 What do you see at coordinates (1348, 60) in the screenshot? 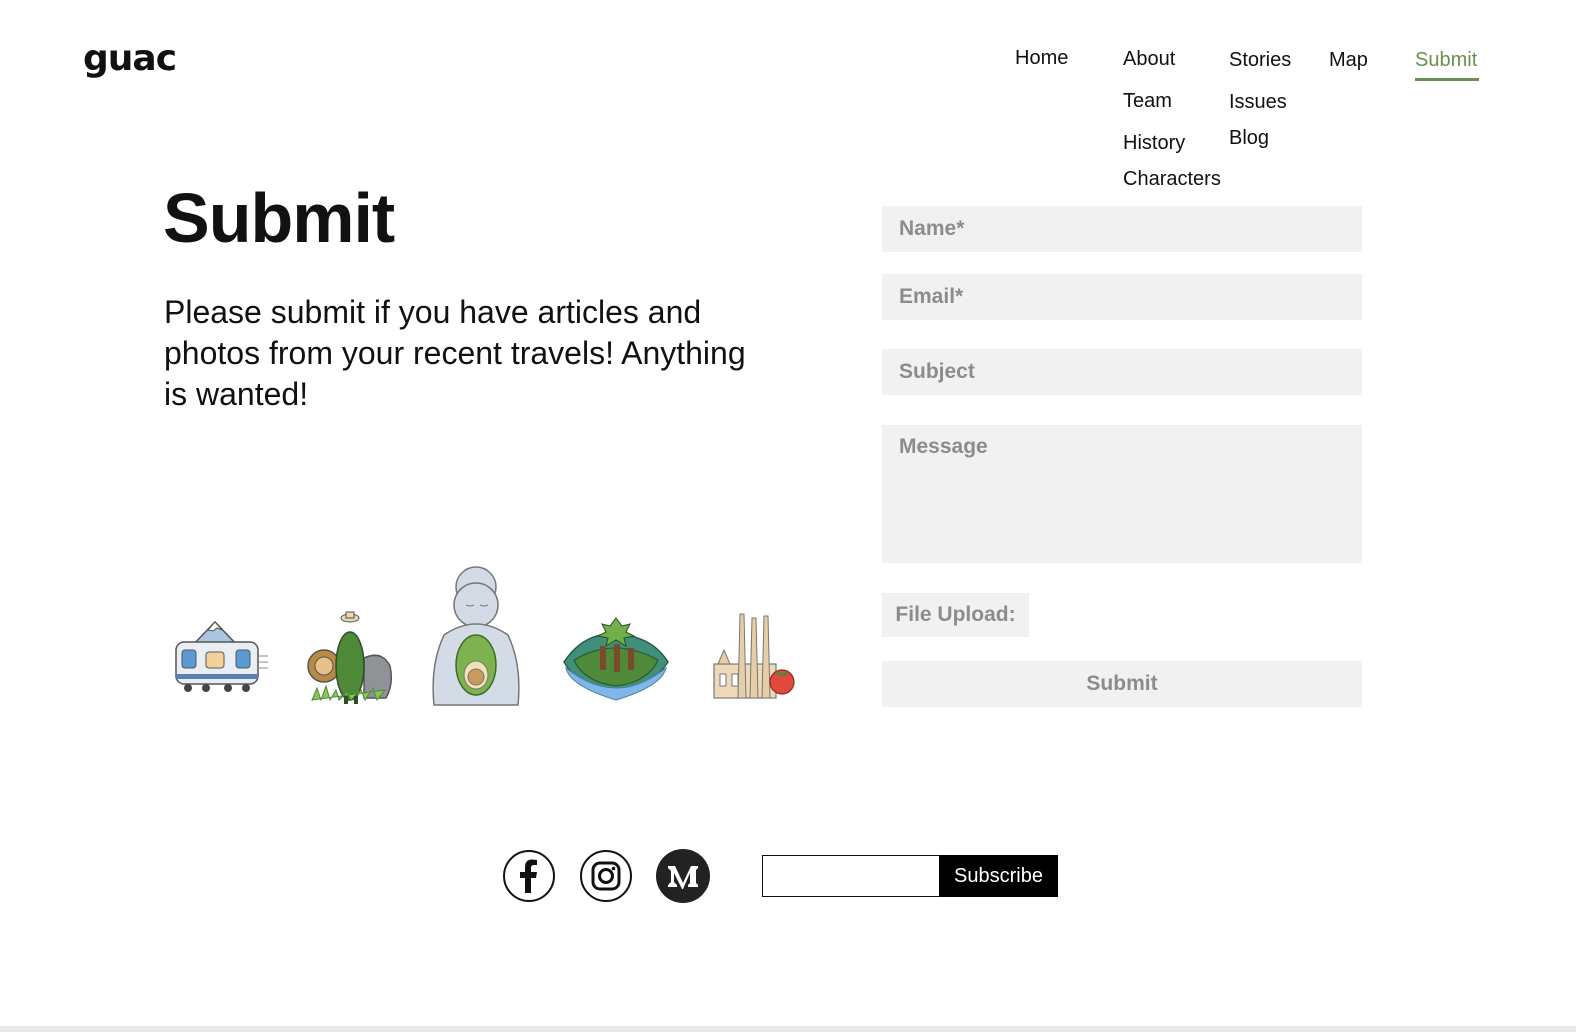
I see `nav-map: Map` at bounding box center [1348, 60].